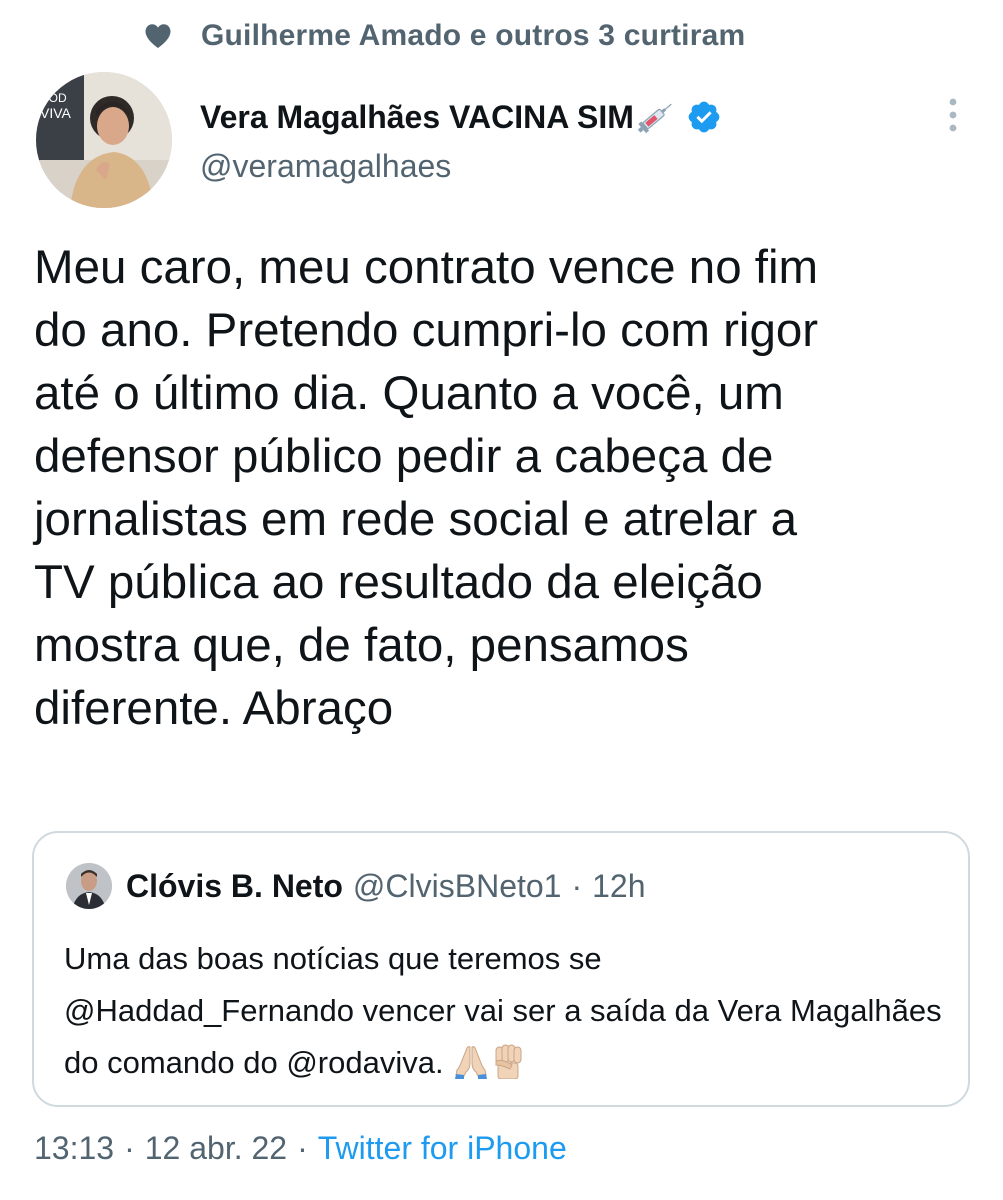 This screenshot has width=1003, height=1200. Describe the element at coordinates (457, 886) in the screenshot. I see `quoted-author-handle: @ClvisBNeto1` at that location.